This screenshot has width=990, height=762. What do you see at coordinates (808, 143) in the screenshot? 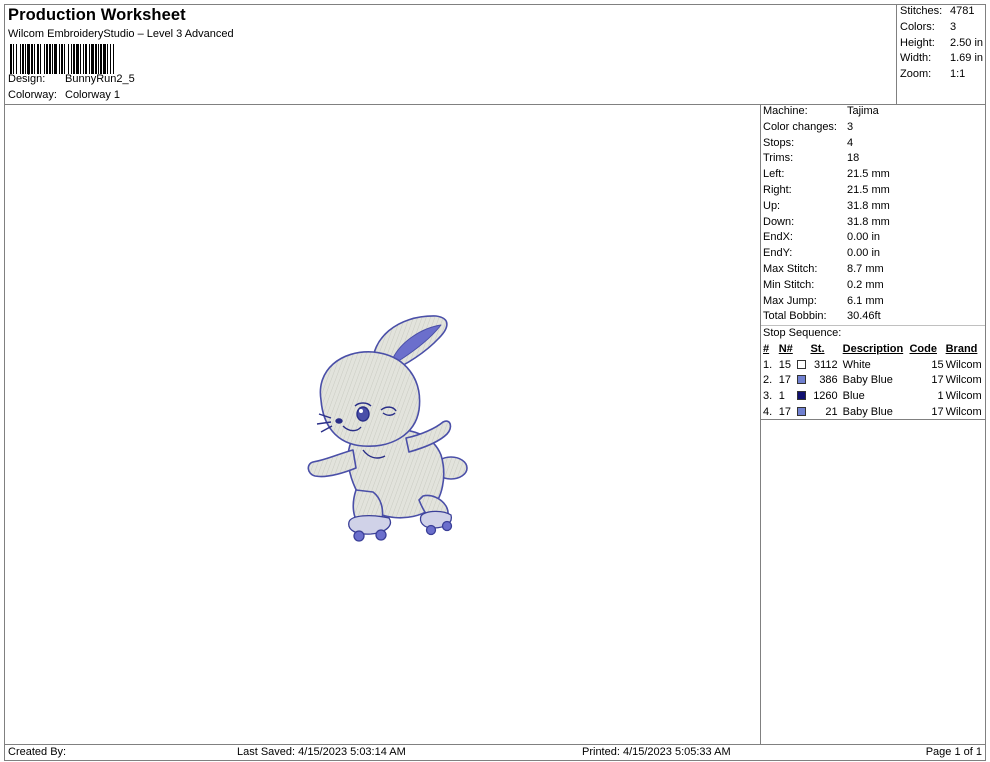
I see `machine-info-row: Stops: 4` at bounding box center [808, 143].